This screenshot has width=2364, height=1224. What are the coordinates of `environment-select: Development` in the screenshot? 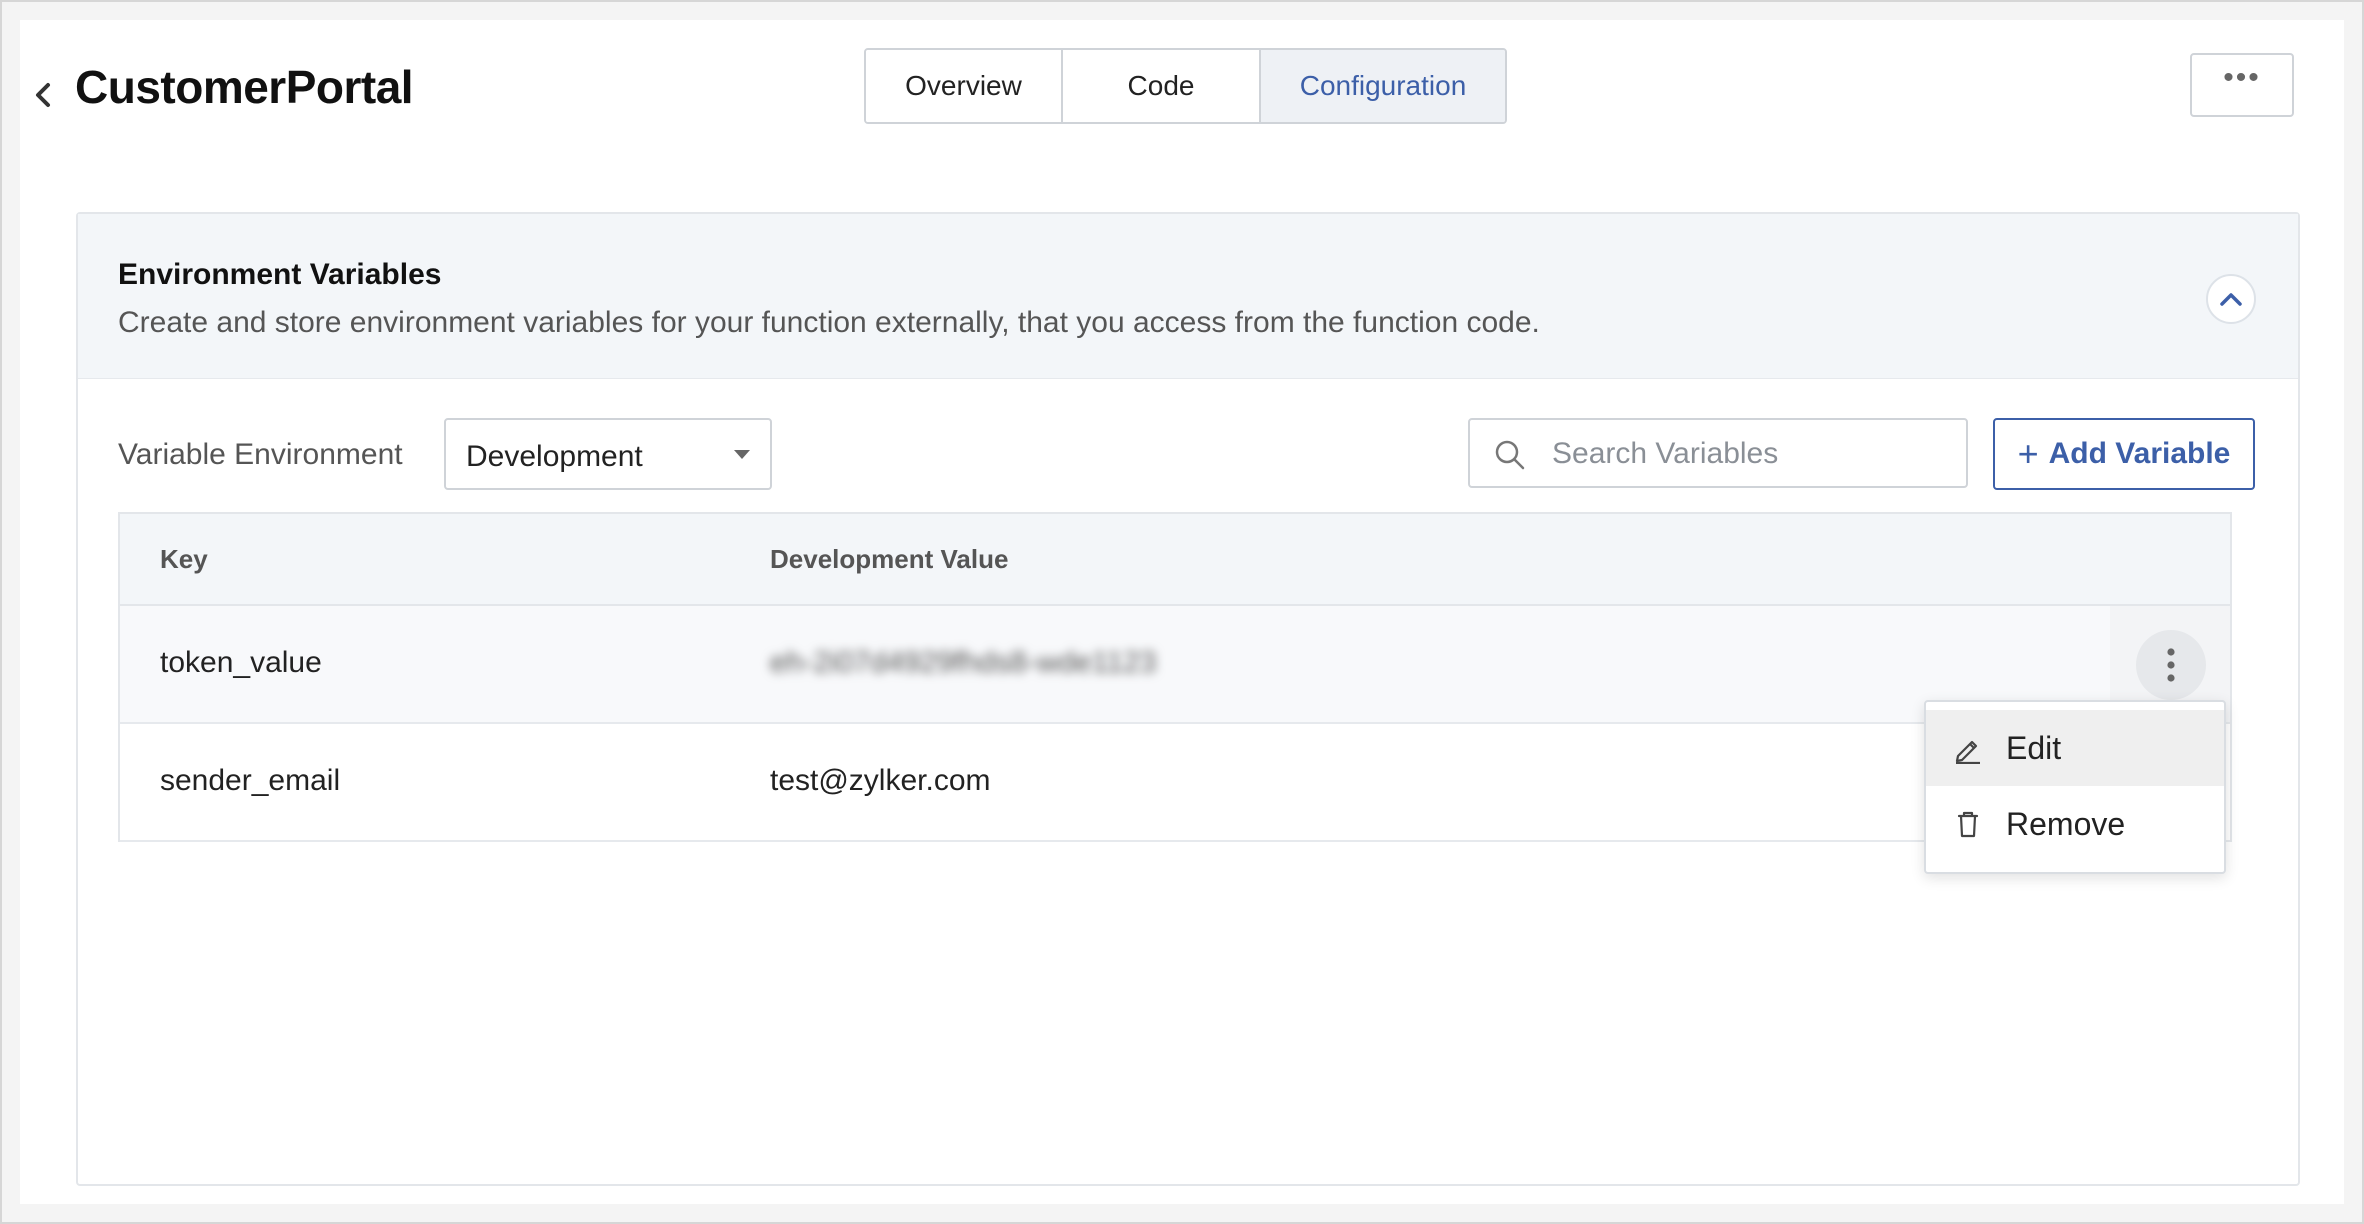 It's located at (608, 454).